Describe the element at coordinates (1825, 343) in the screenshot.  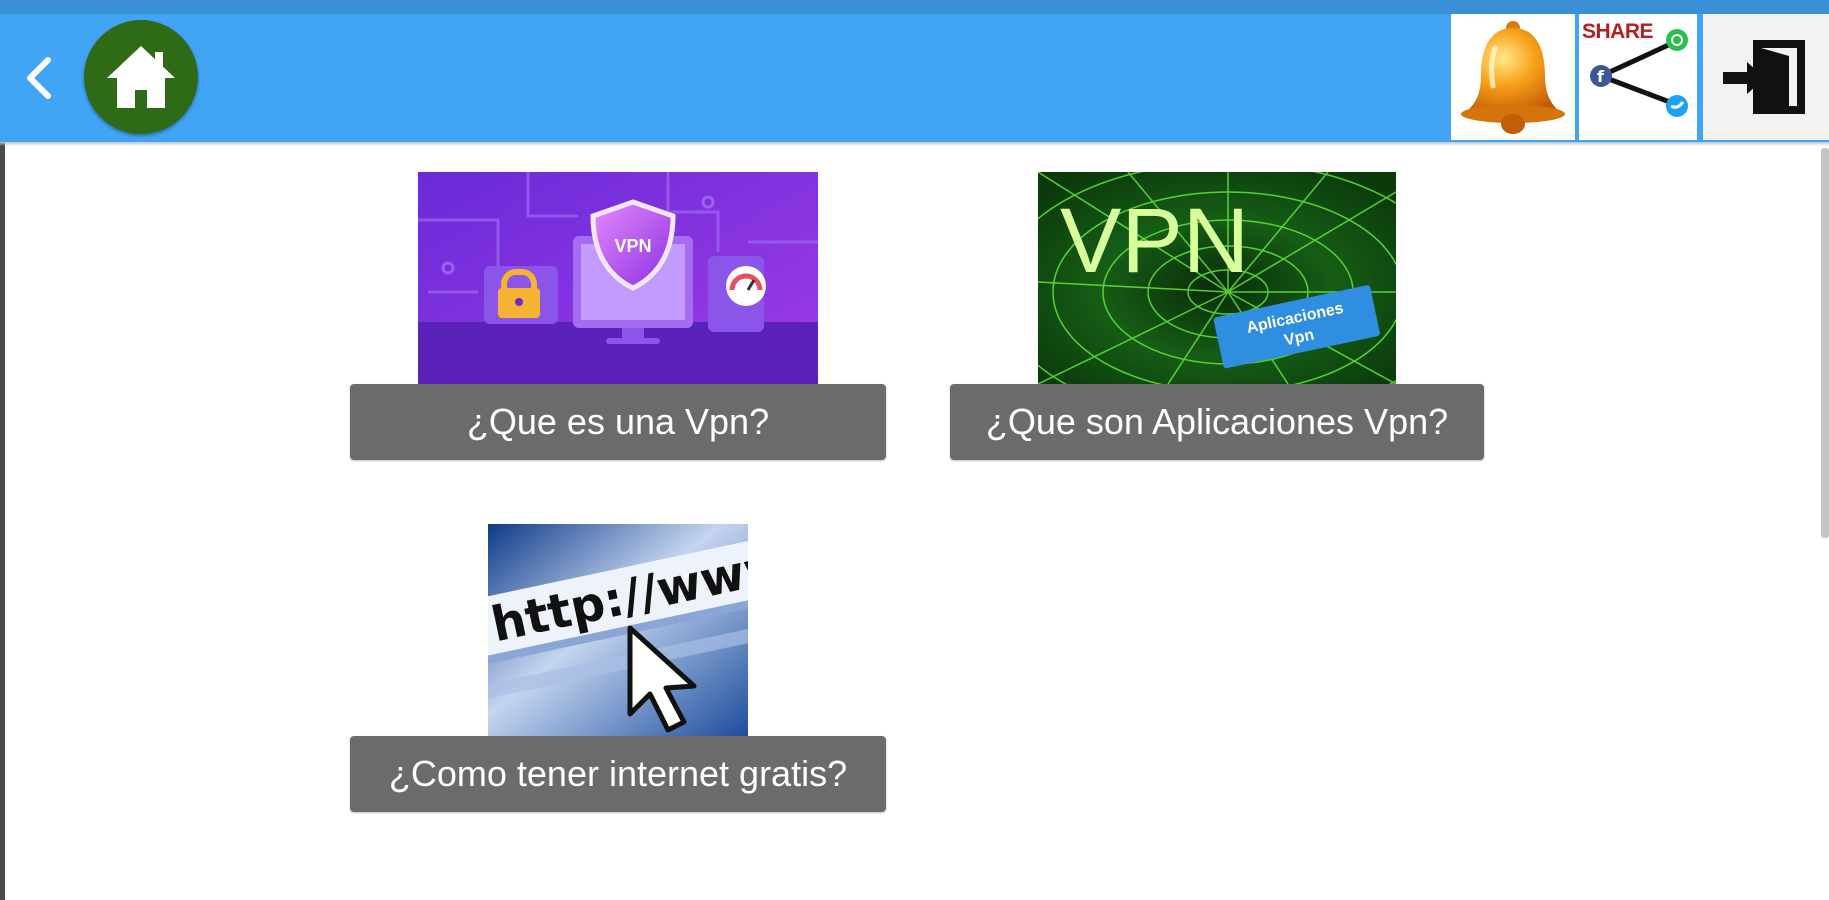
I see `scrollbar` at that location.